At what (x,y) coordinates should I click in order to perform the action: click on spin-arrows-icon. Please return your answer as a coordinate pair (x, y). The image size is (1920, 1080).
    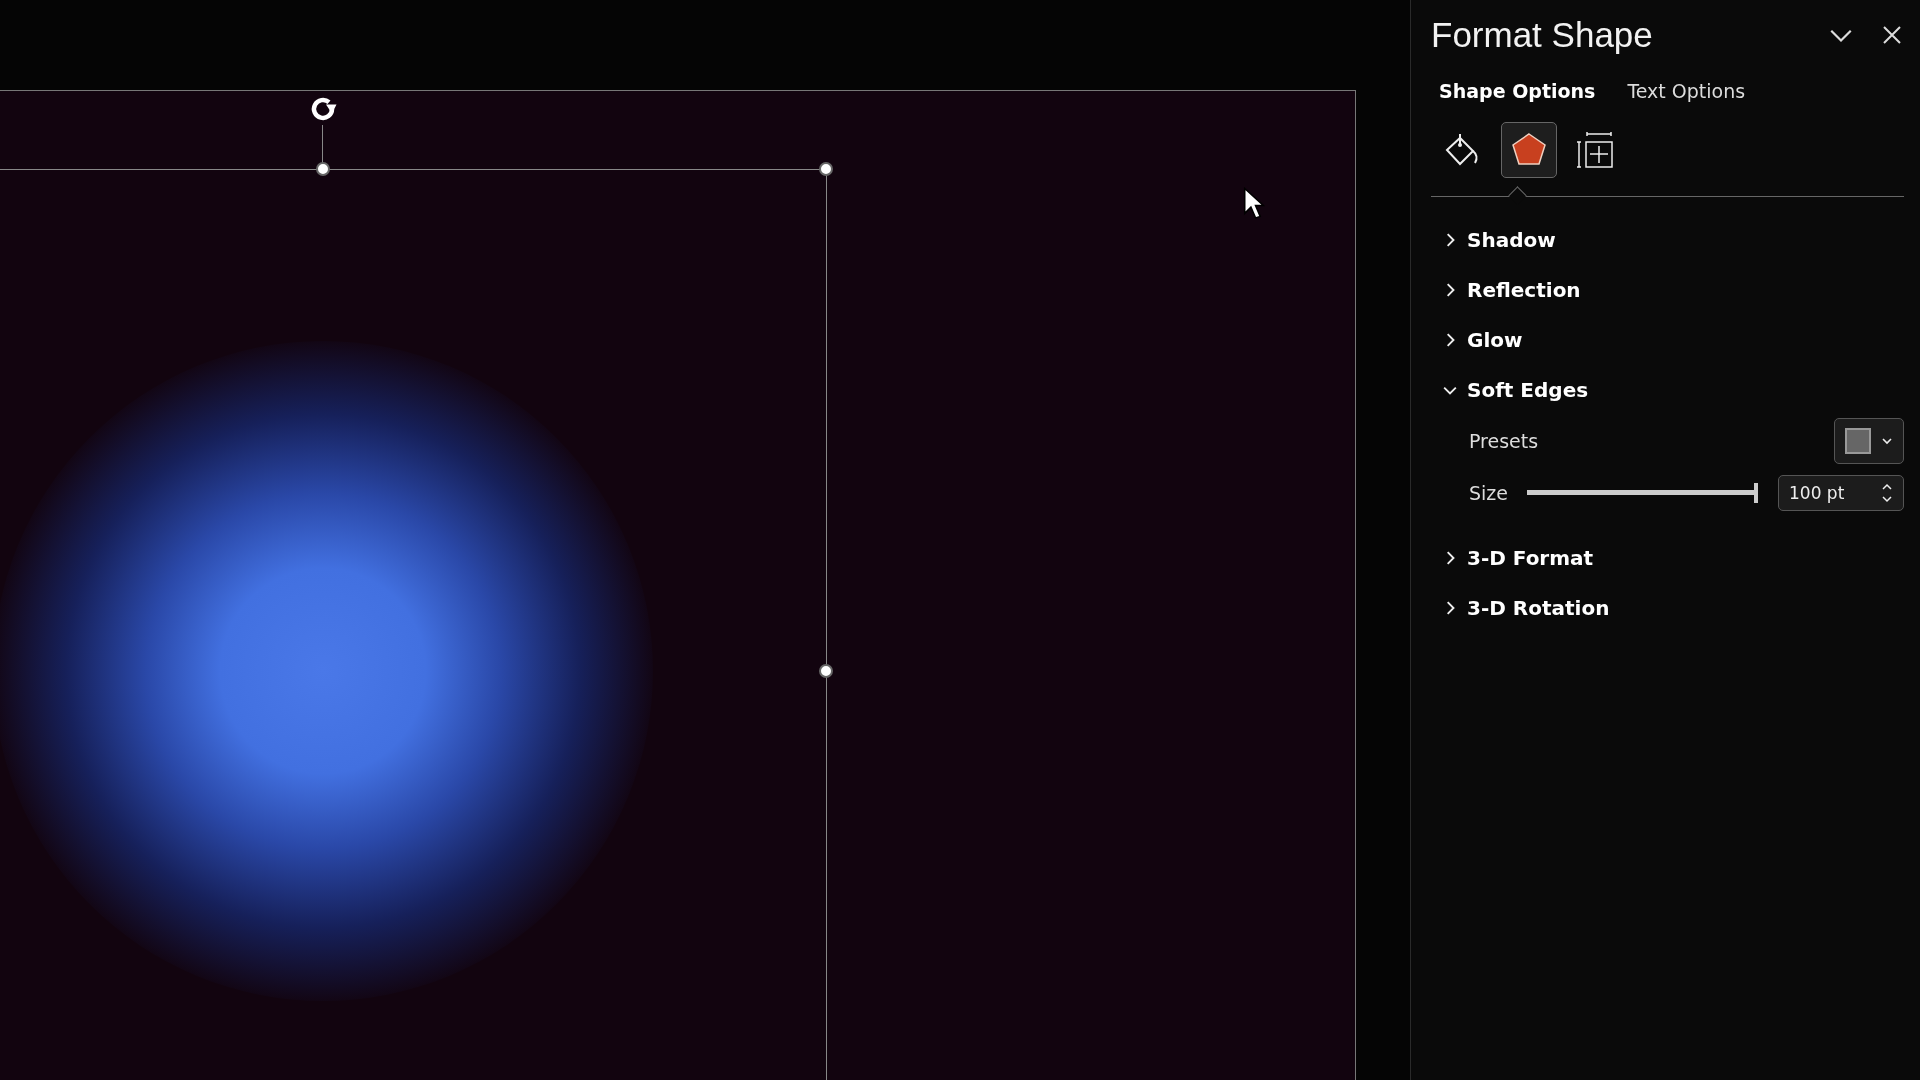
    Looking at the image, I should click on (1887, 493).